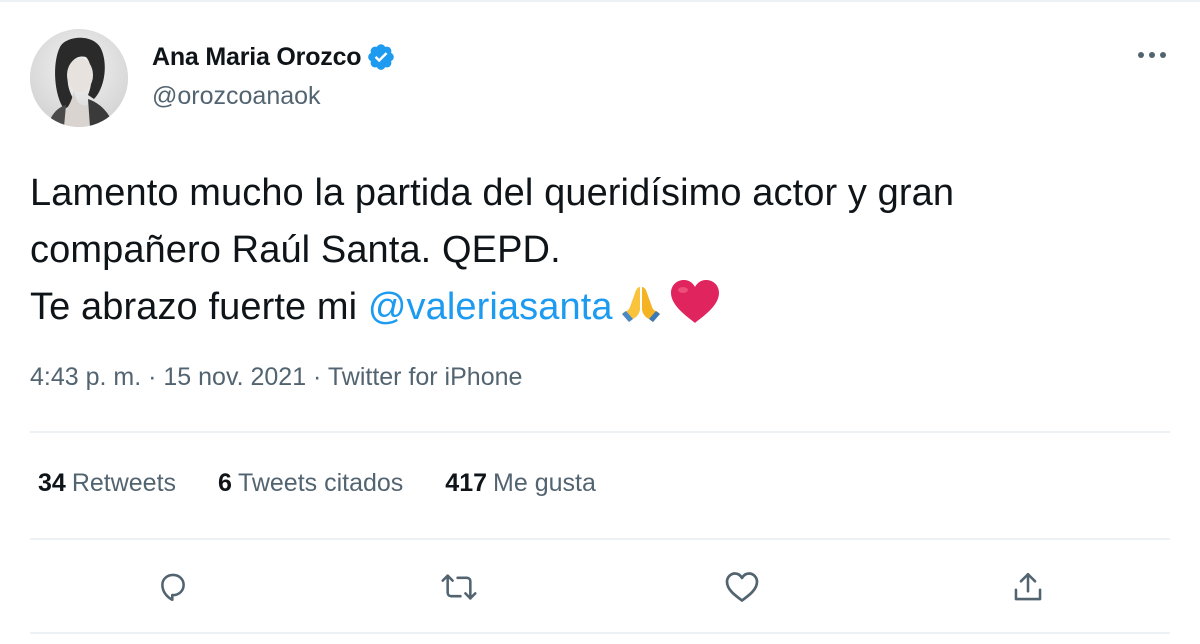 The width and height of the screenshot is (1200, 644). Describe the element at coordinates (320, 483) in the screenshot. I see `quotes-label: Tweets citados` at that location.